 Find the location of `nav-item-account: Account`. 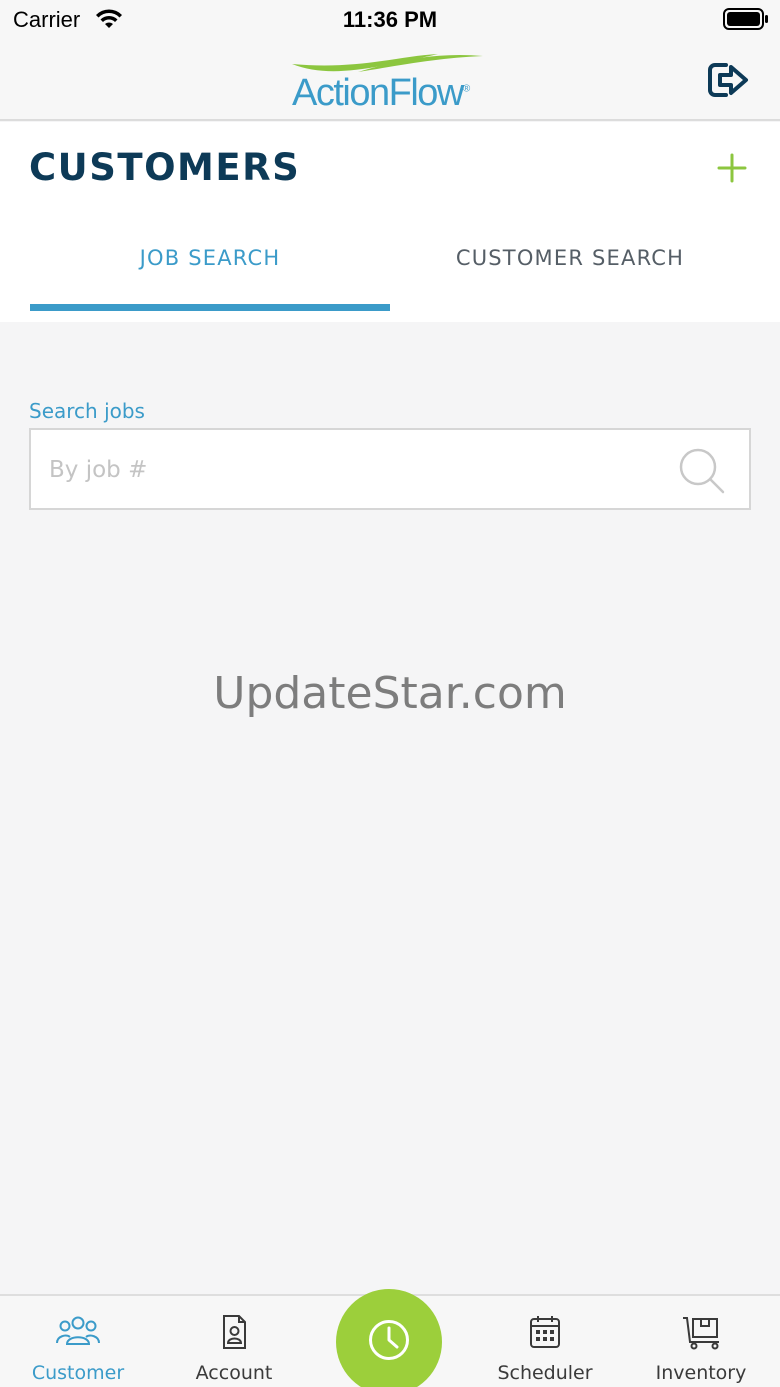

nav-item-account: Account is located at coordinates (234, 1341).